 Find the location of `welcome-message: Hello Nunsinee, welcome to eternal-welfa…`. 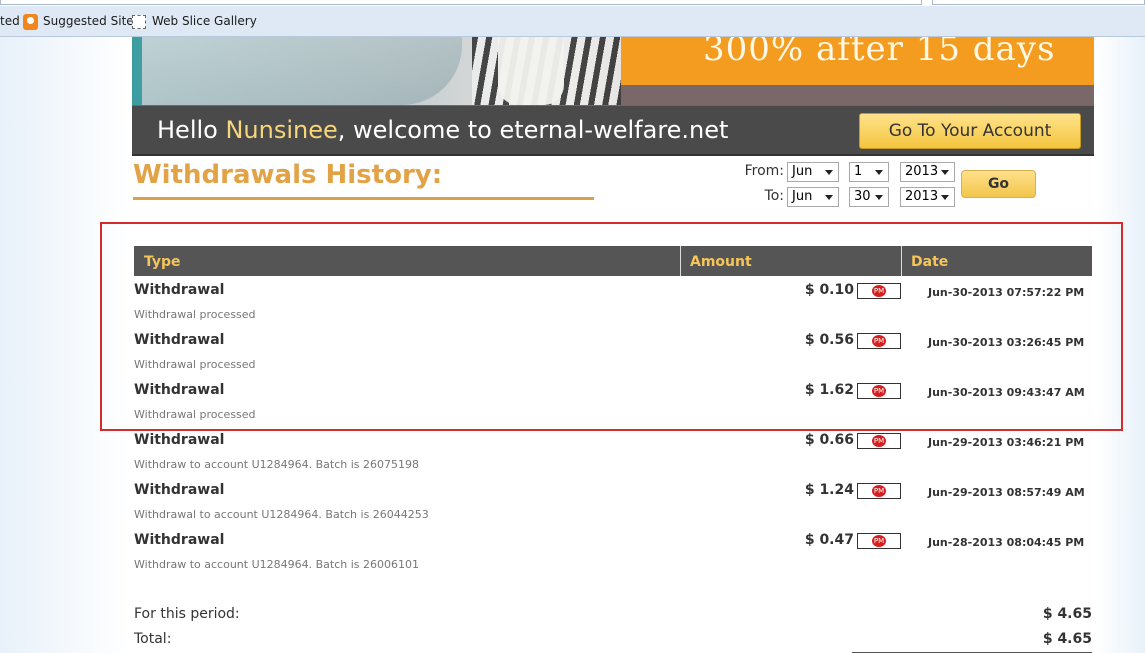

welcome-message: Hello Nunsinee, welcome to eternal-welfa… is located at coordinates (442, 130).